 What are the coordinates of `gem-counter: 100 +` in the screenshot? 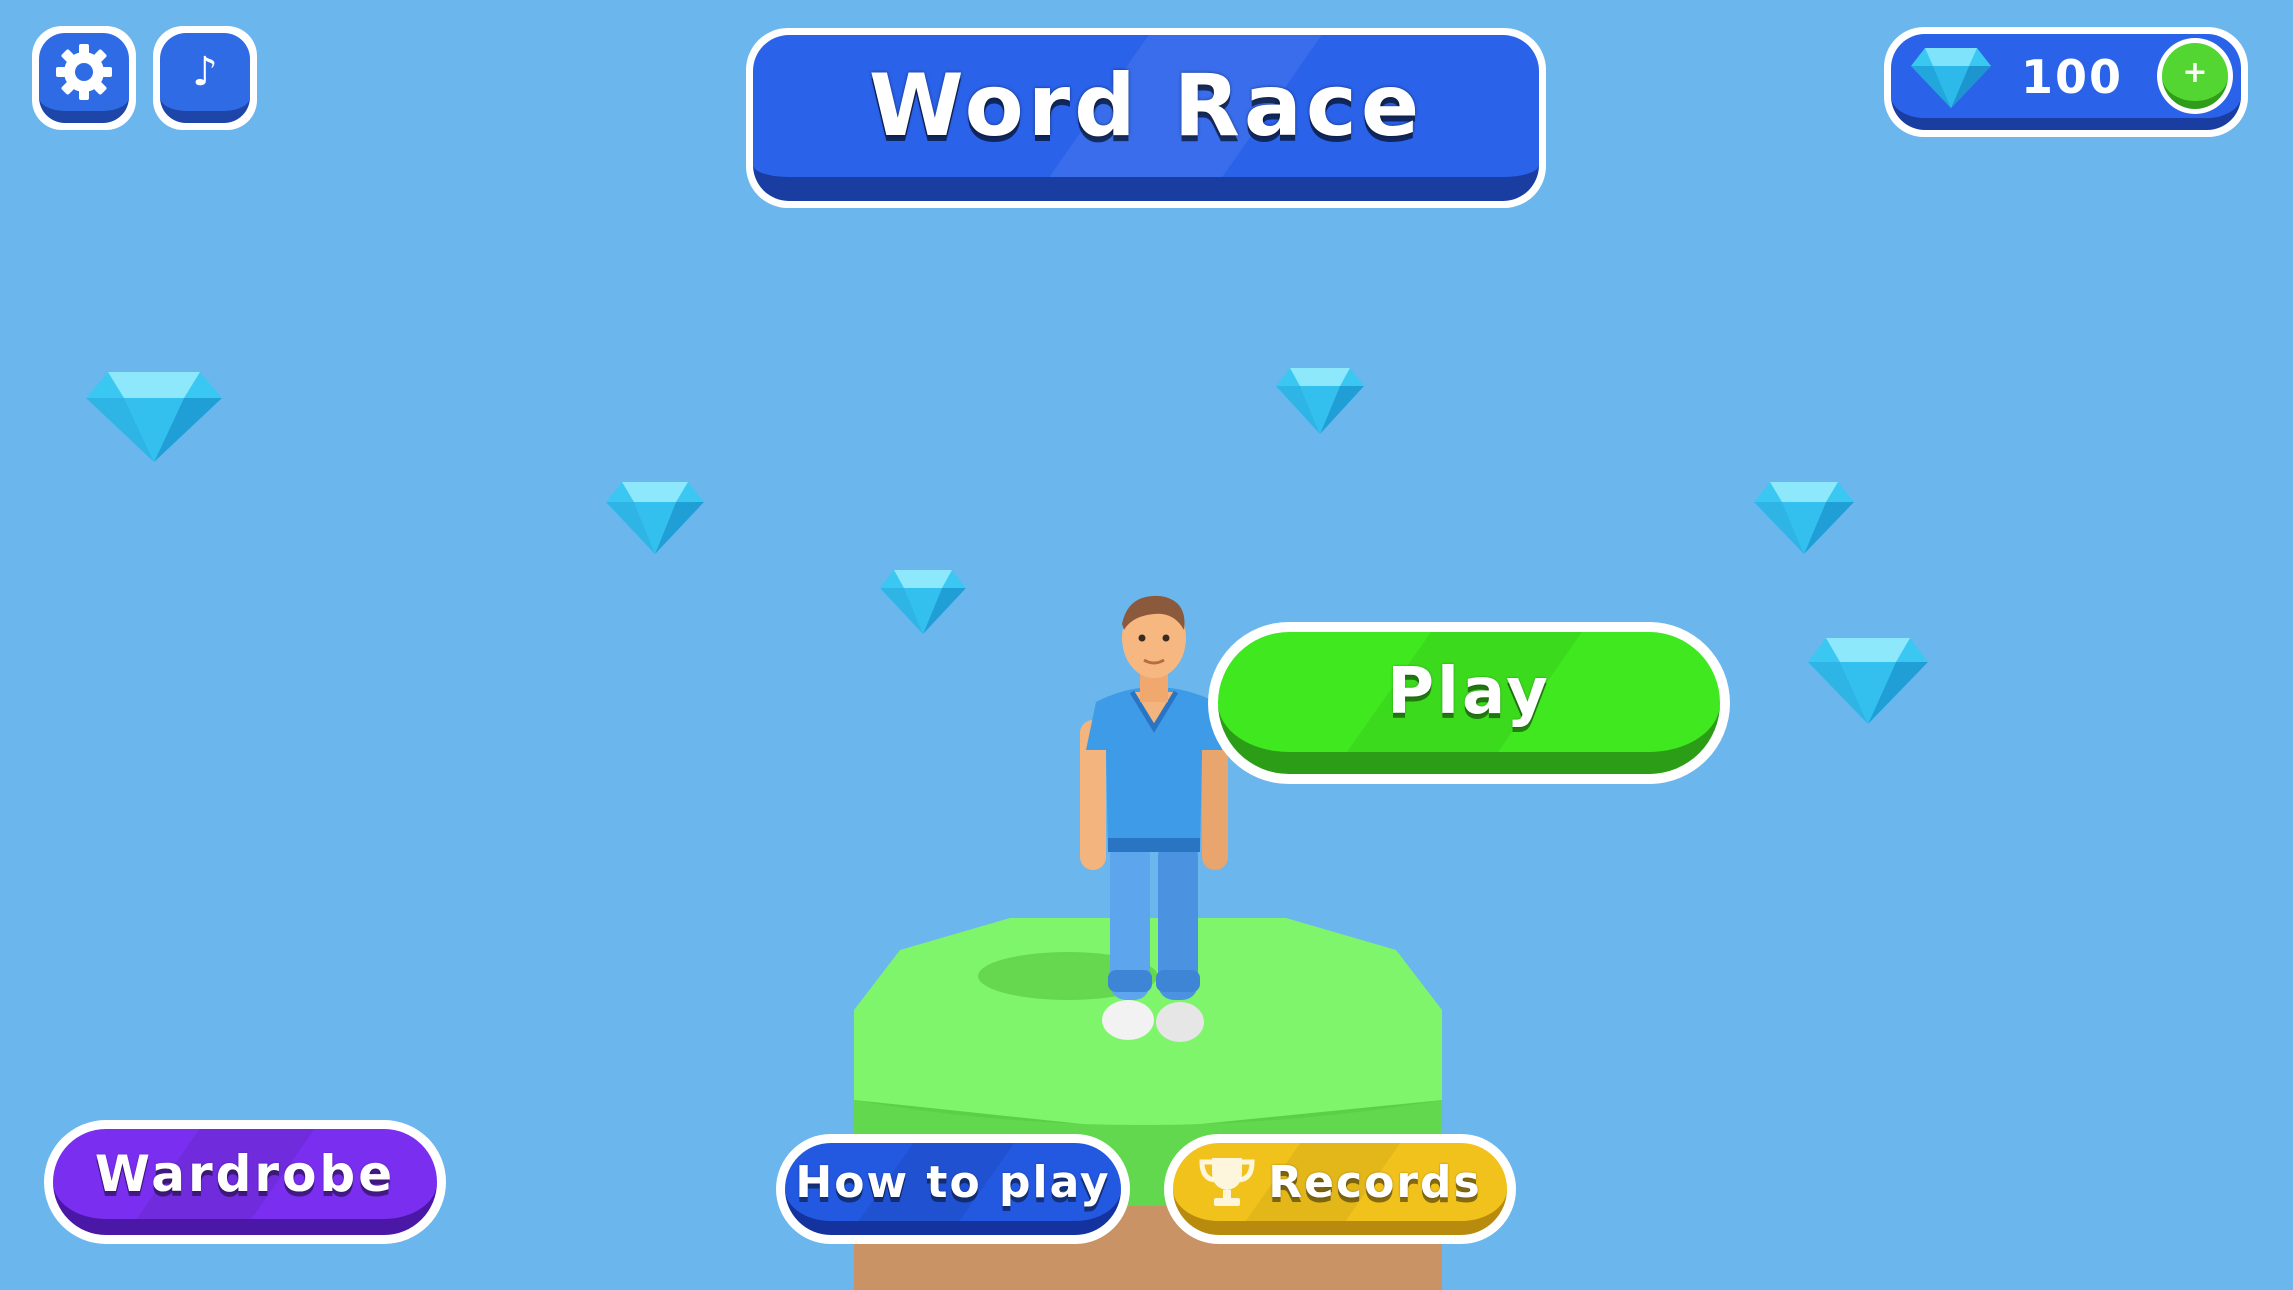 It's located at (2066, 82).